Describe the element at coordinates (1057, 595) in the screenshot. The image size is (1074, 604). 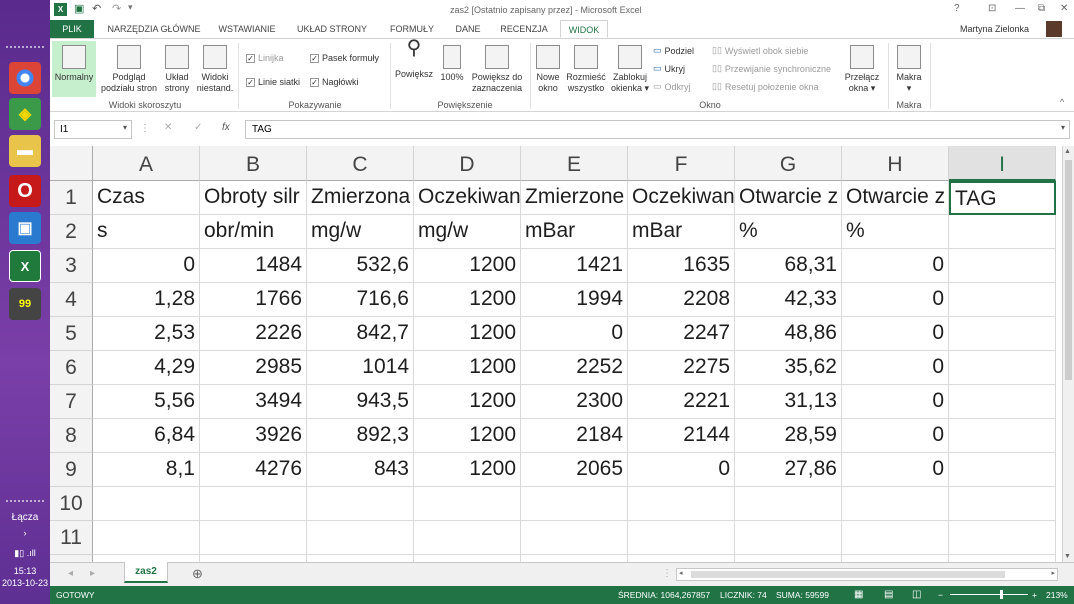
I see `zoom-level: 213%` at that location.